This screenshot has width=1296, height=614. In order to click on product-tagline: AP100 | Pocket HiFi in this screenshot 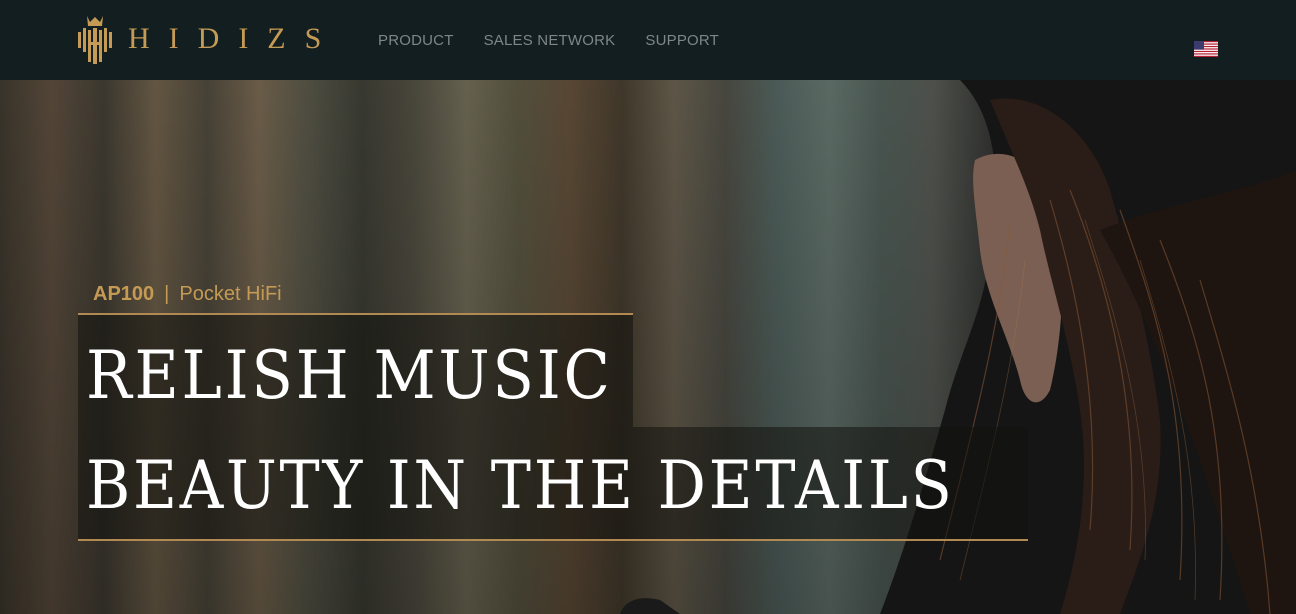, I will do `click(187, 294)`.